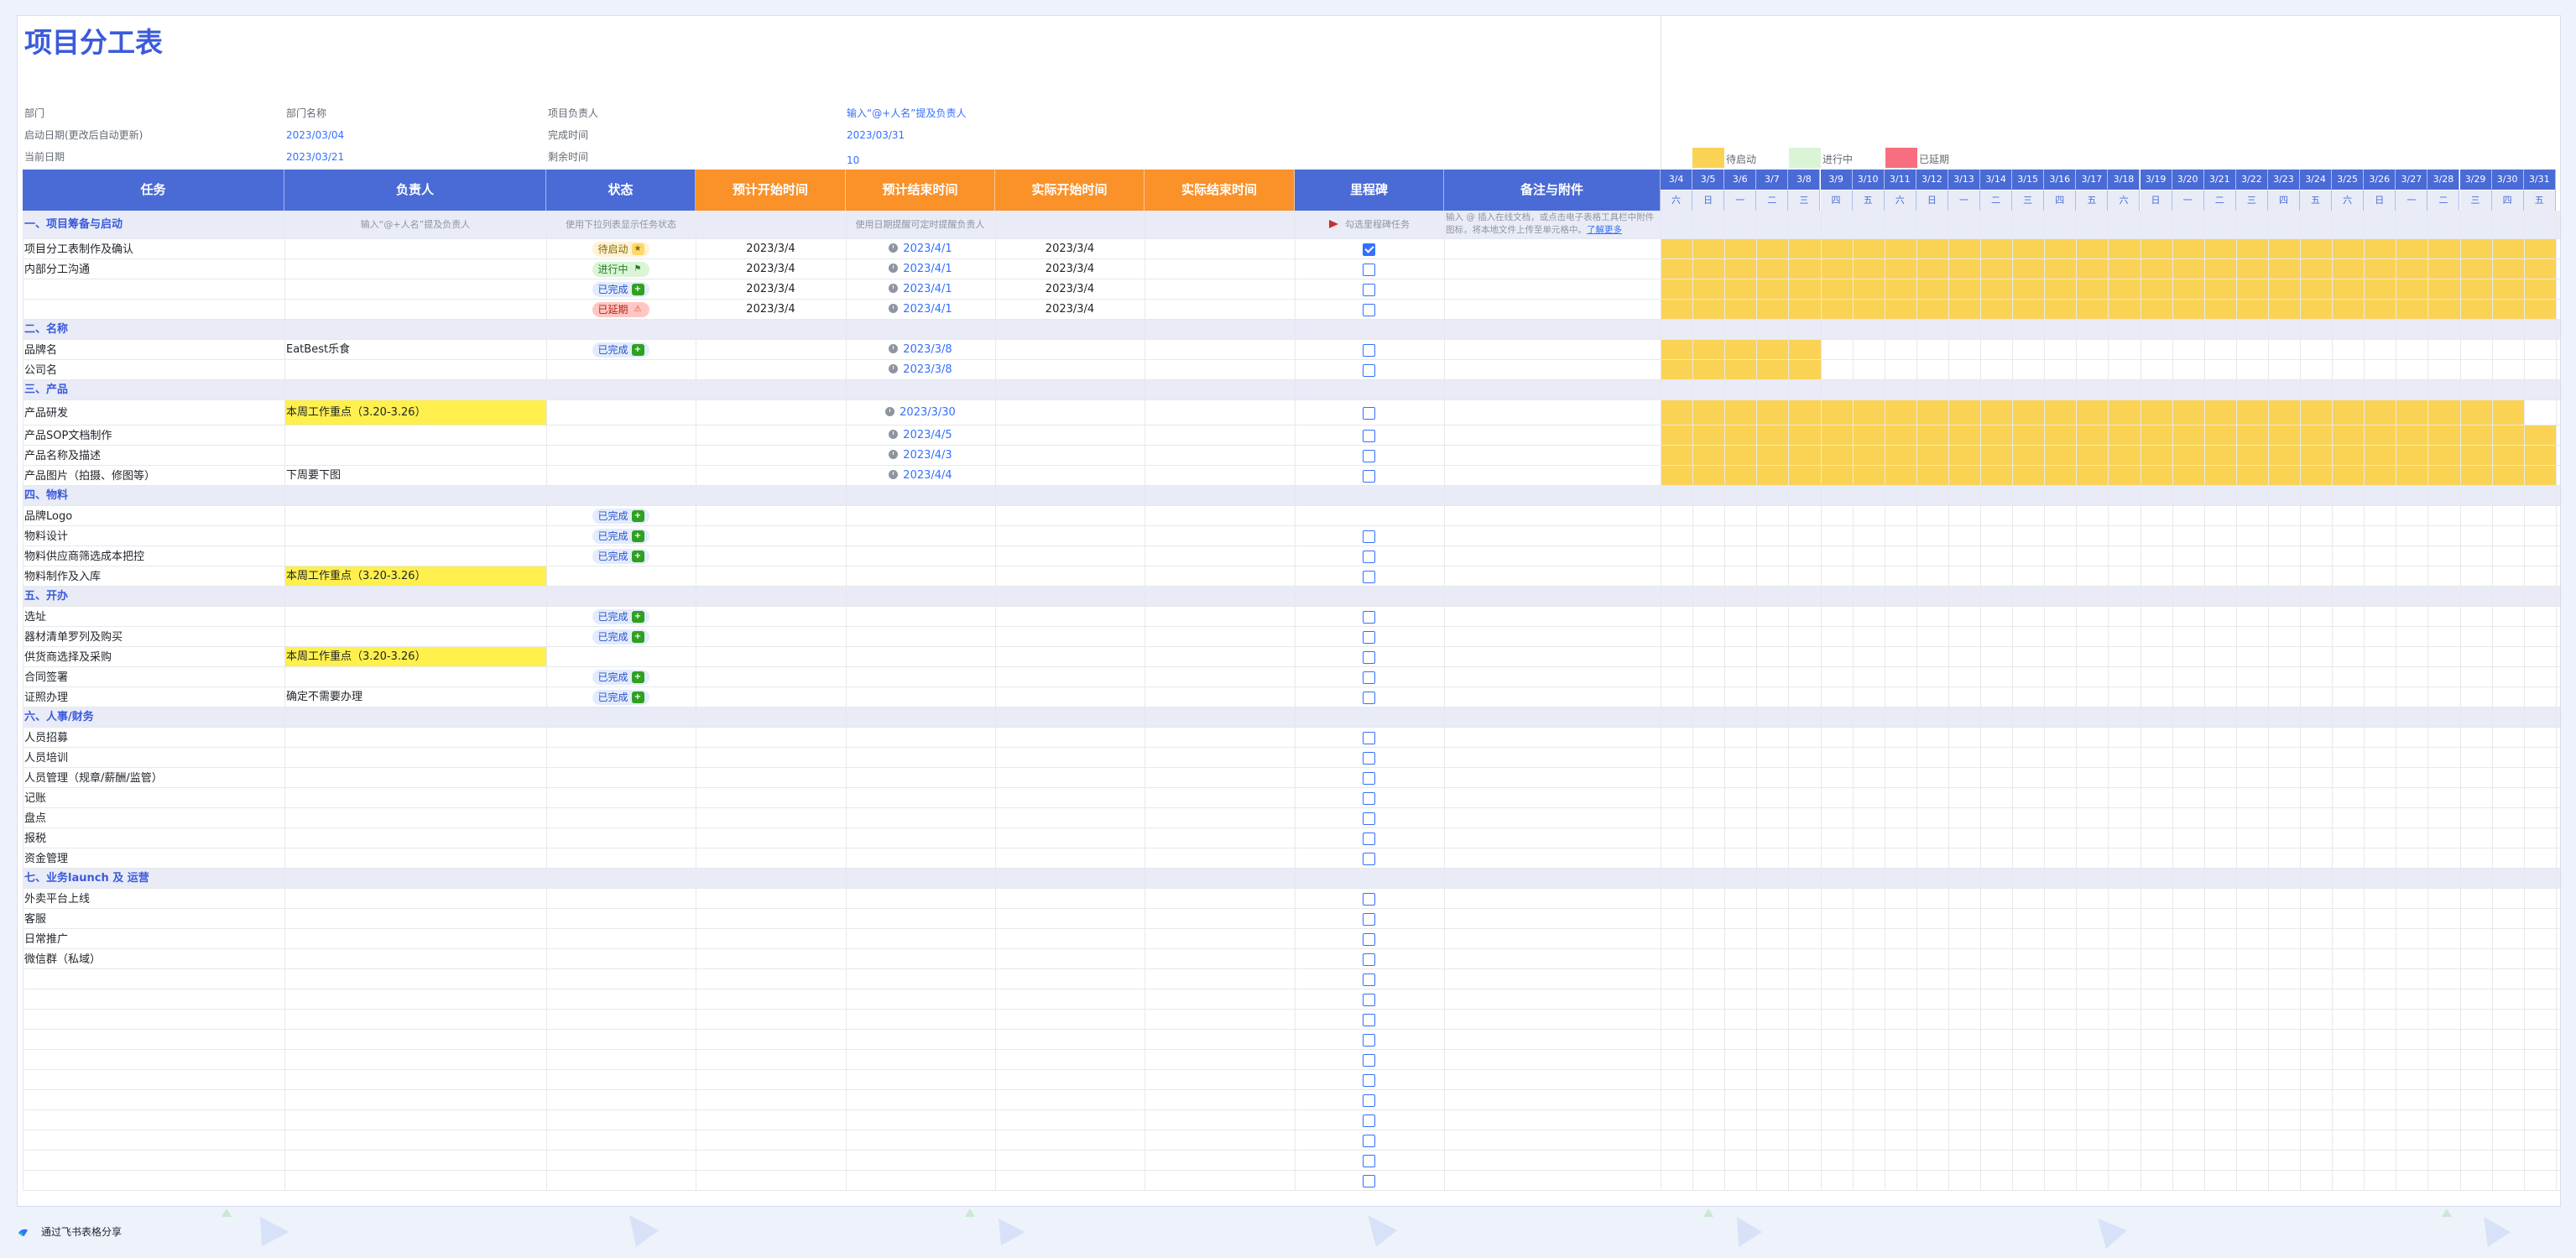  What do you see at coordinates (920, 476) in the screenshot?
I see `plan-end-cell: 2023/4/4` at bounding box center [920, 476].